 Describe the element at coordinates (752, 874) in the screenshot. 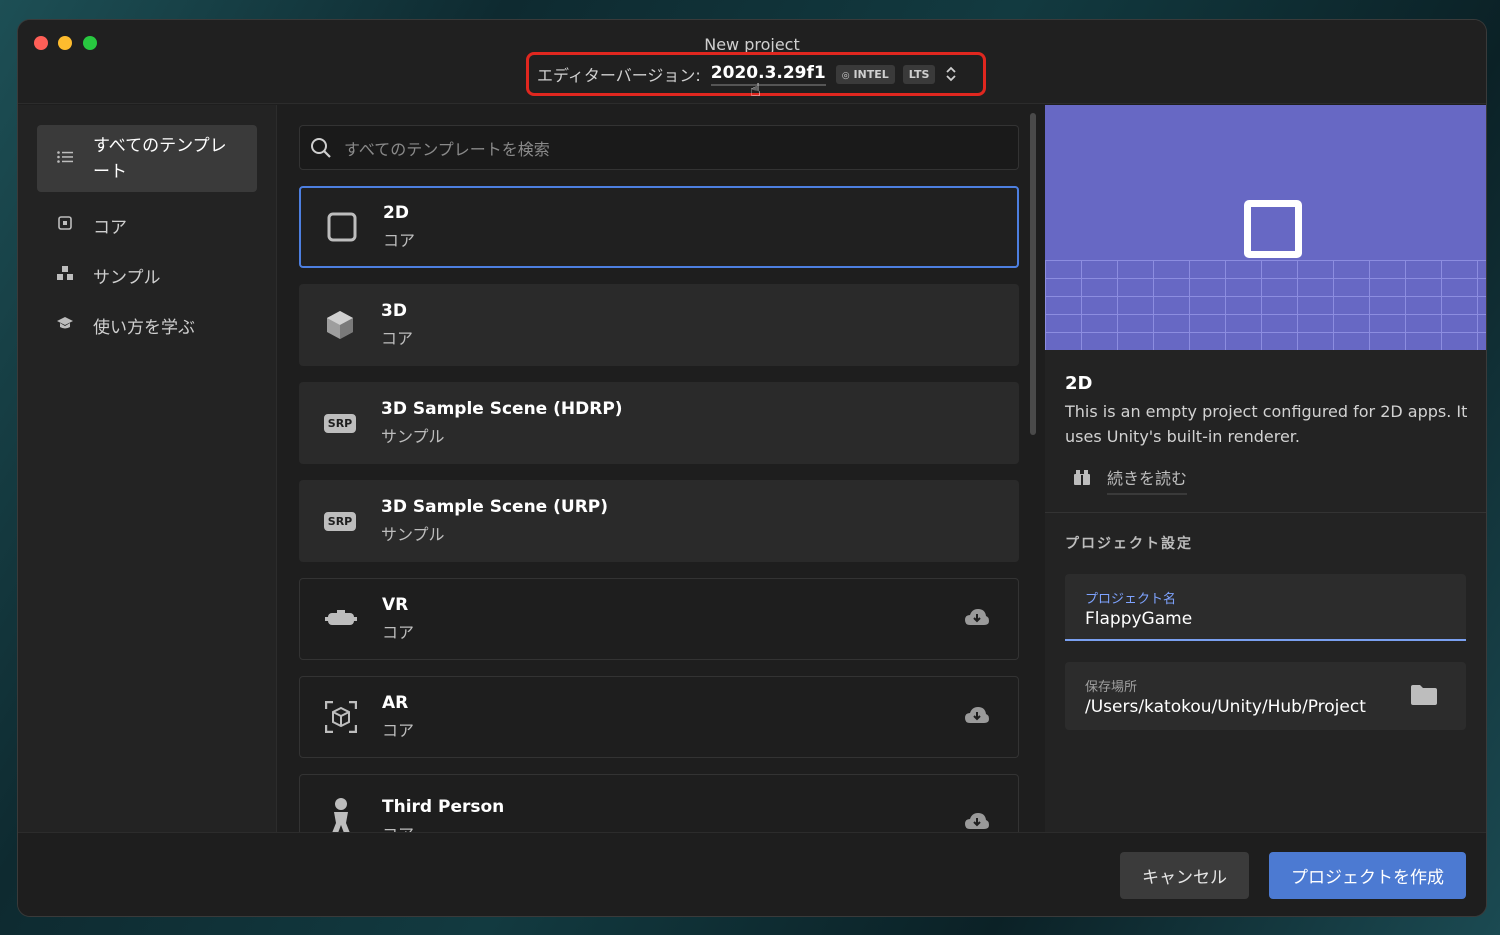

I see `footer: キャンセル プロジェクトを作成` at that location.